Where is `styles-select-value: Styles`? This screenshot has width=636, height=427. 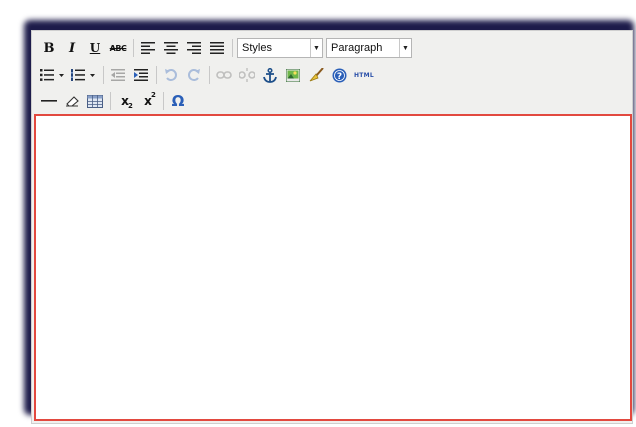 styles-select-value: Styles is located at coordinates (257, 48).